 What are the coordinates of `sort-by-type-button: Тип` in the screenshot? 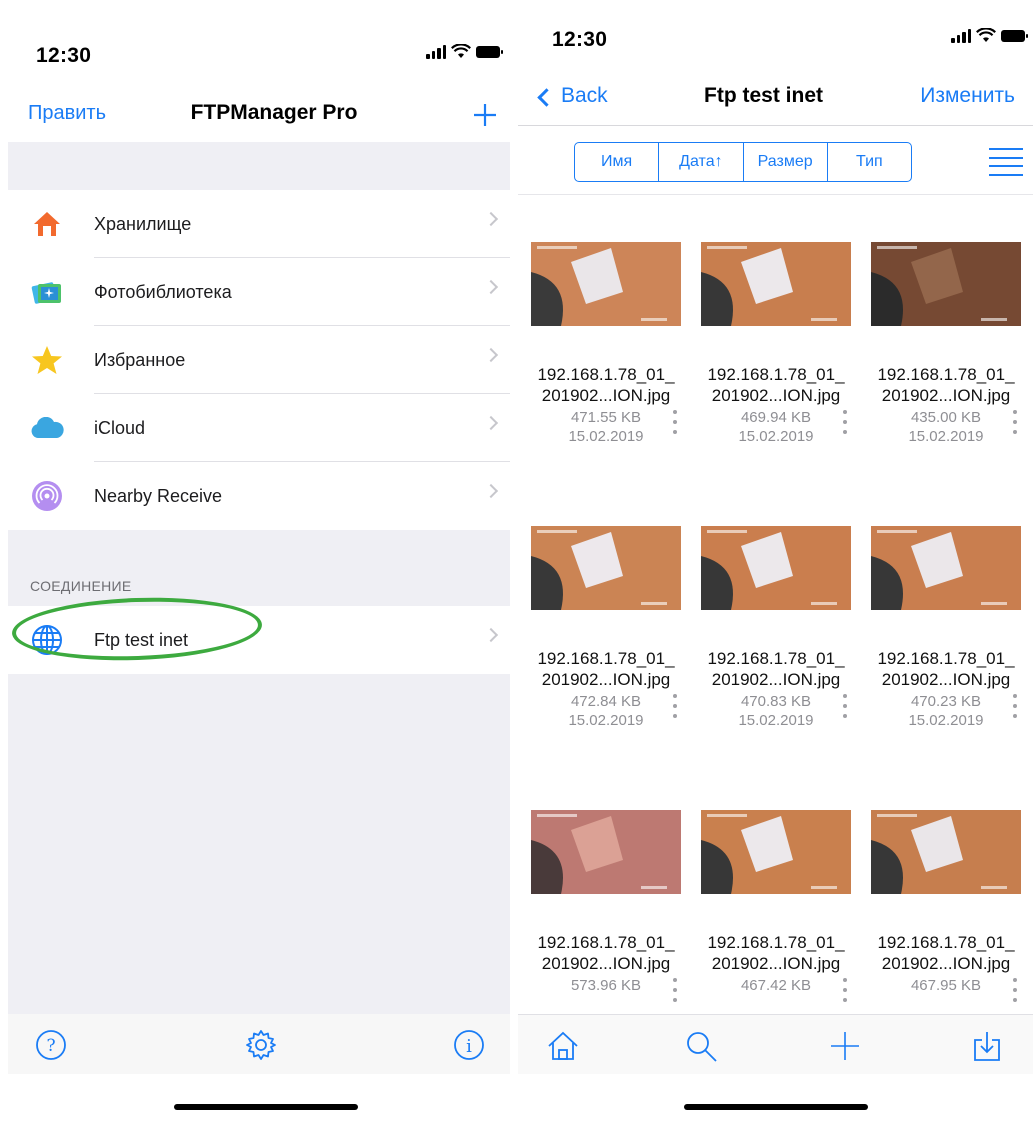 It's located at (869, 162).